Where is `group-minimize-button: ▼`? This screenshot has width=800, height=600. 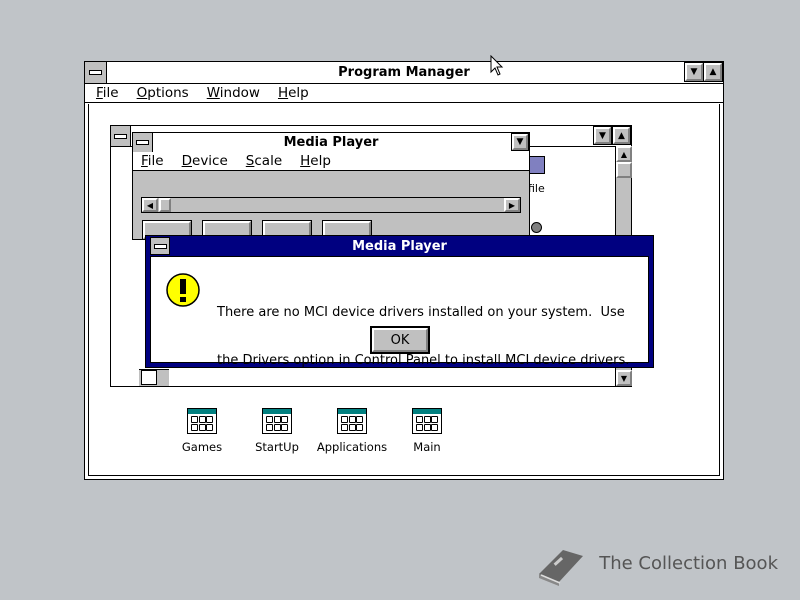 group-minimize-button: ▼ is located at coordinates (602, 135).